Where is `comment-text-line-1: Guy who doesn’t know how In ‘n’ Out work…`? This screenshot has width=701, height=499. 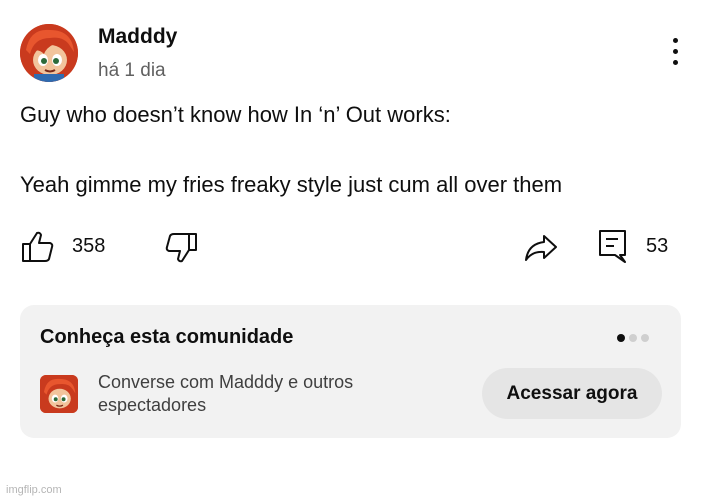 comment-text-line-1: Guy who doesn’t know how In ‘n’ Out work… is located at coordinates (235, 114).